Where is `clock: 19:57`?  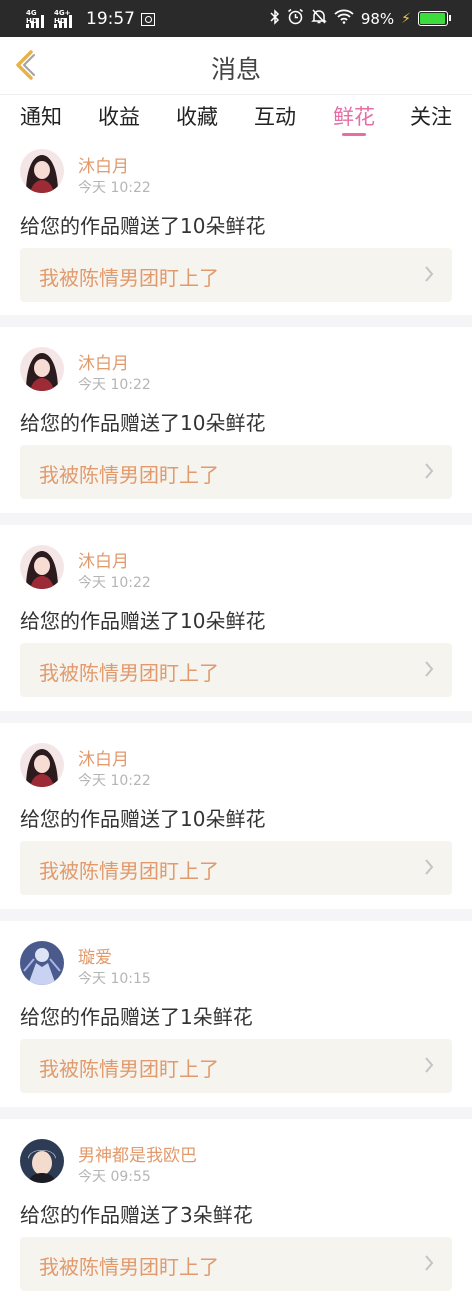 clock: 19:57 is located at coordinates (110, 19).